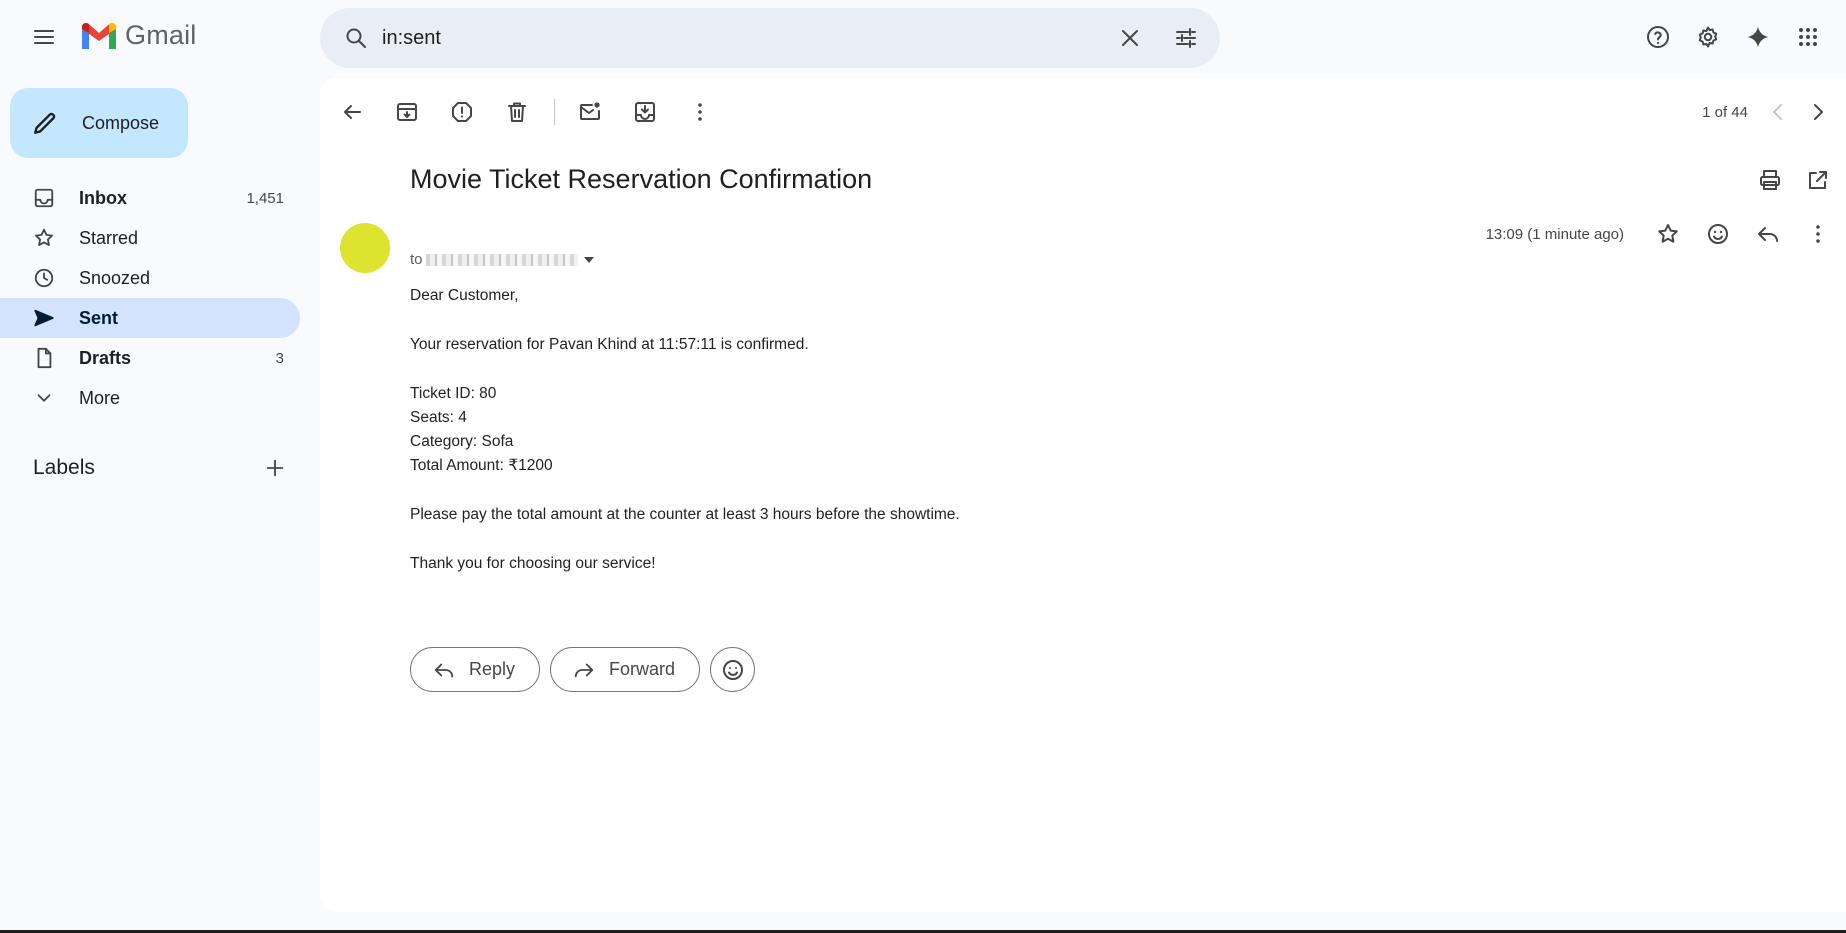  I want to click on support-button, so click(1658, 37).